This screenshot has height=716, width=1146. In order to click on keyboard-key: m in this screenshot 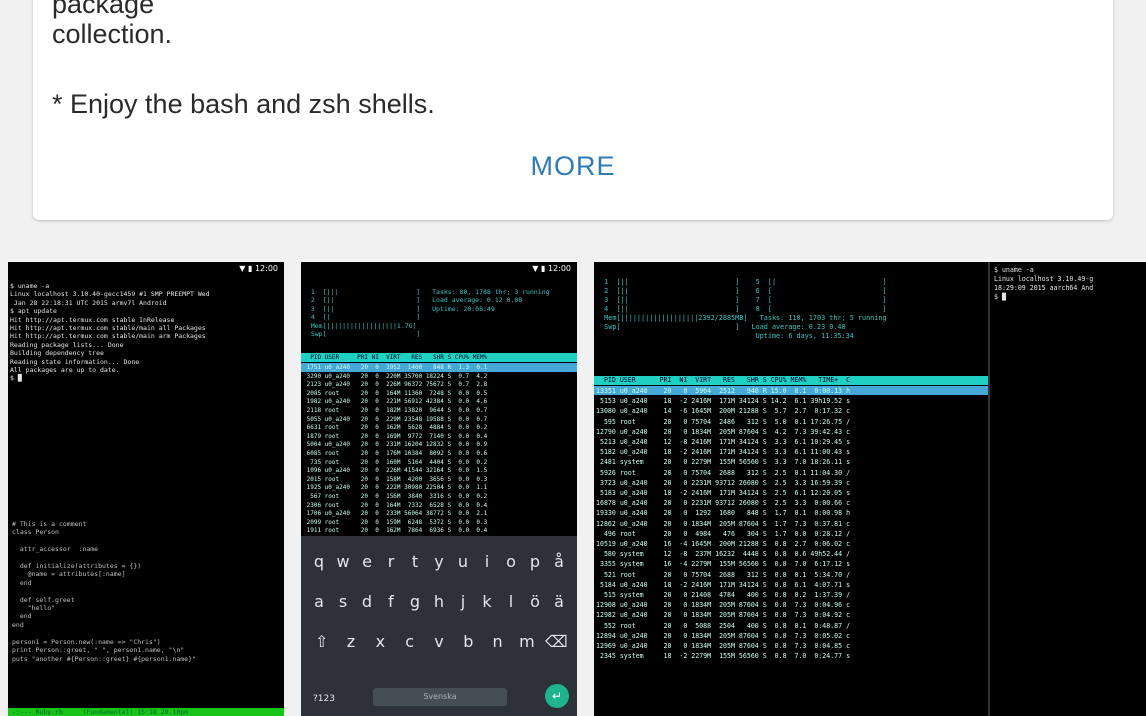, I will do `click(527, 641)`.